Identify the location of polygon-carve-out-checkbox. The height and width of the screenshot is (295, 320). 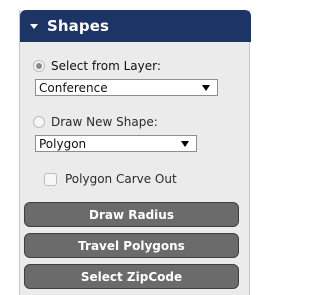
(50, 179).